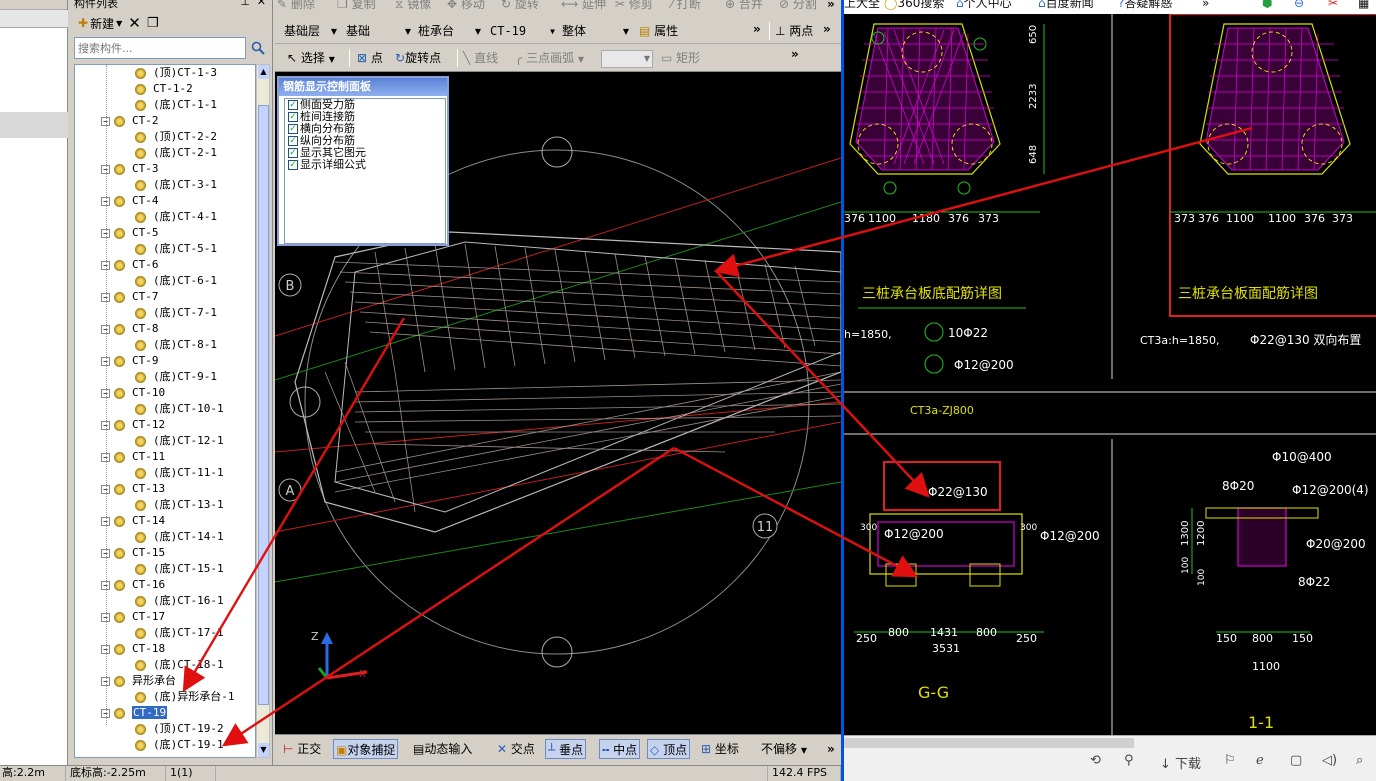  I want to click on tree-item: − CT-11, so click(133, 457).